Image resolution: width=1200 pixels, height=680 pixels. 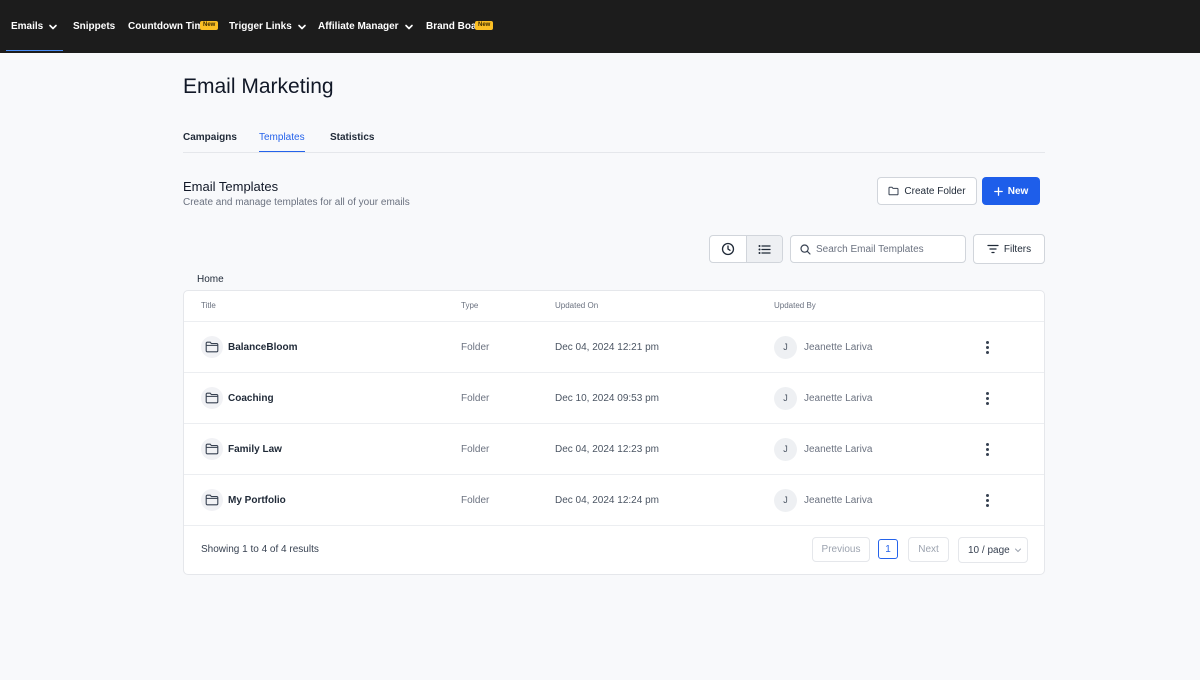 I want to click on list-view-button, so click(x=763, y=249).